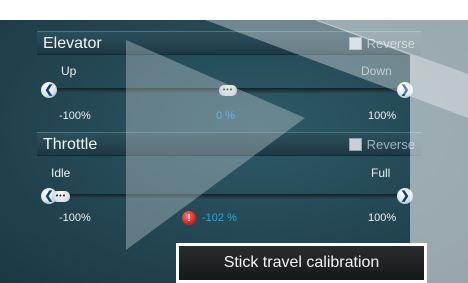 The height and width of the screenshot is (283, 468). I want to click on throttle-reverse-label: Reverse, so click(390, 144).